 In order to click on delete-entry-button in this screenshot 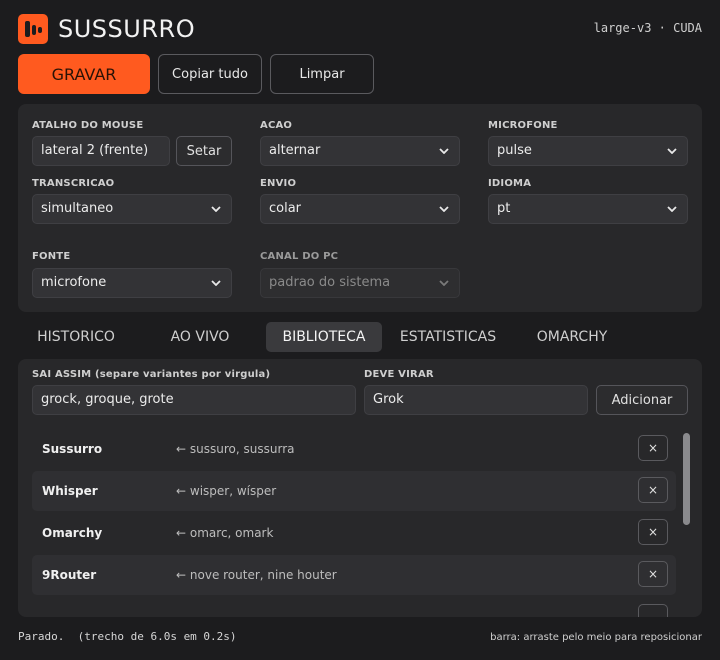, I will do `click(653, 610)`.